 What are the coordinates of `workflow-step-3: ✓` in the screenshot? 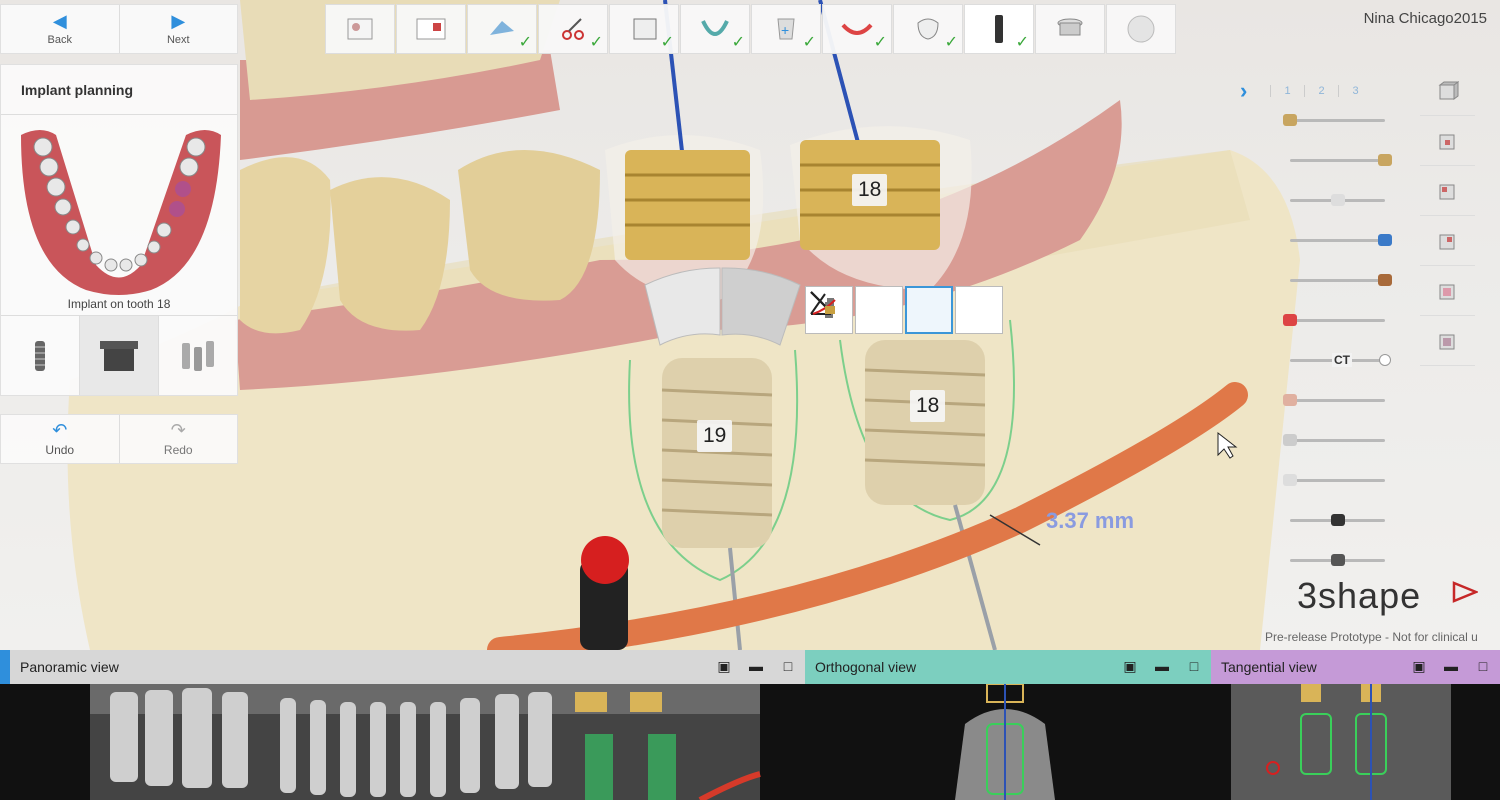 It's located at (502, 29).